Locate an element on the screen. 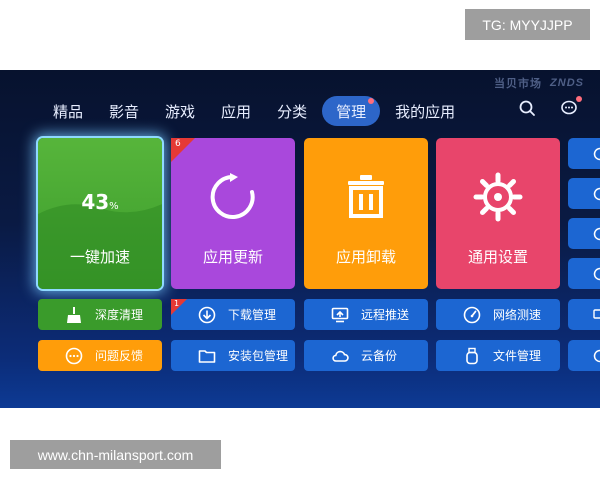 The width and height of the screenshot is (600, 480). accelerate-percent: 43% is located at coordinates (100, 202).